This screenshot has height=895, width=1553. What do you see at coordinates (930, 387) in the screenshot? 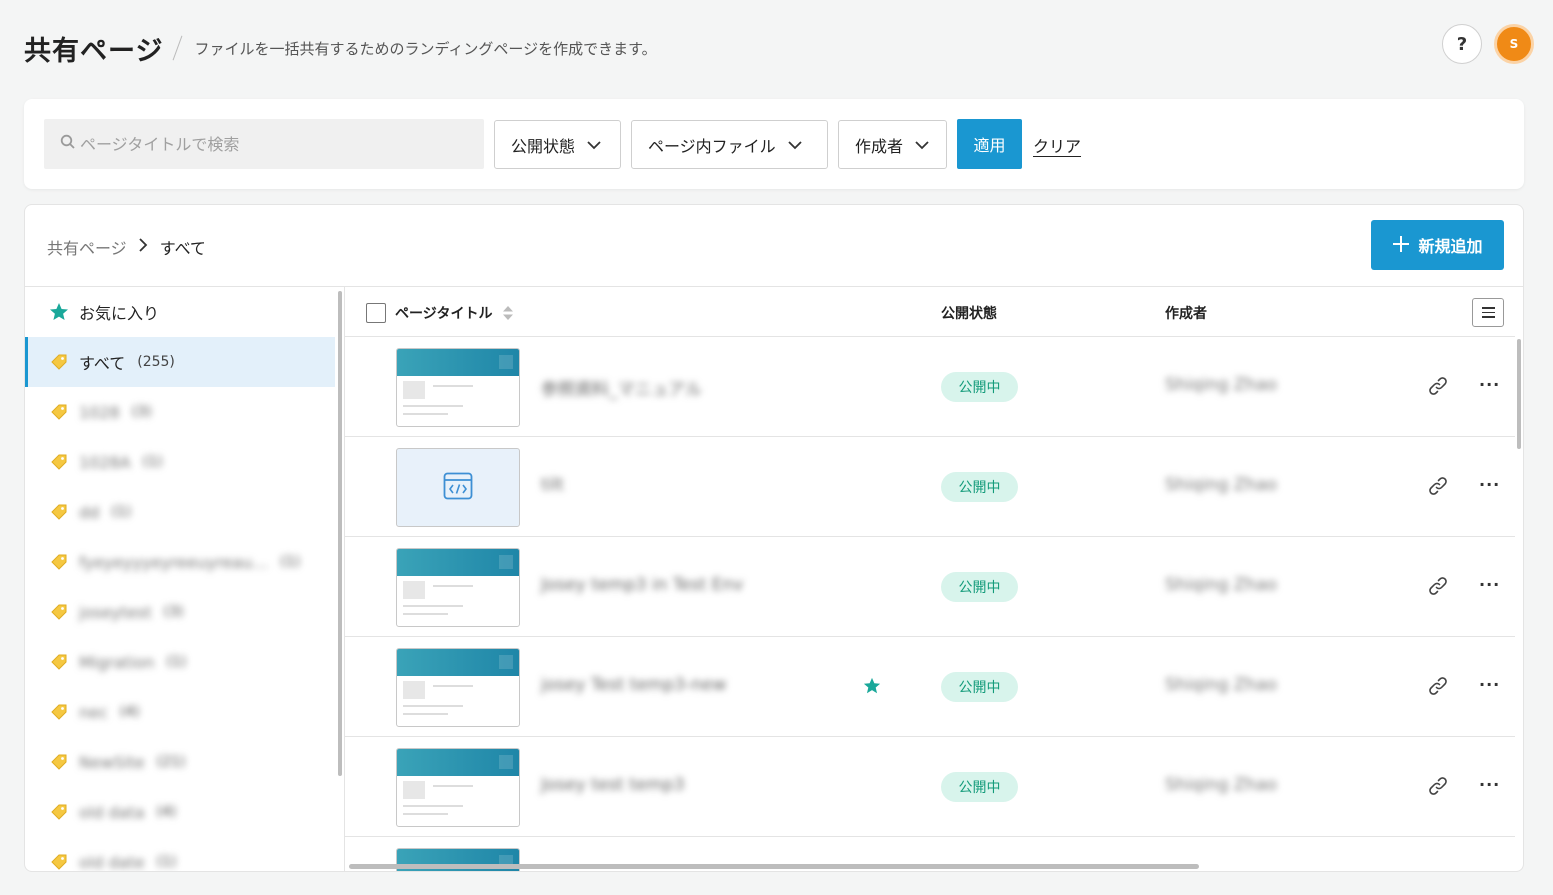
I see `table-row: 参照資料_マニュアル 公開中 Shiqing Zhao ···` at bounding box center [930, 387].